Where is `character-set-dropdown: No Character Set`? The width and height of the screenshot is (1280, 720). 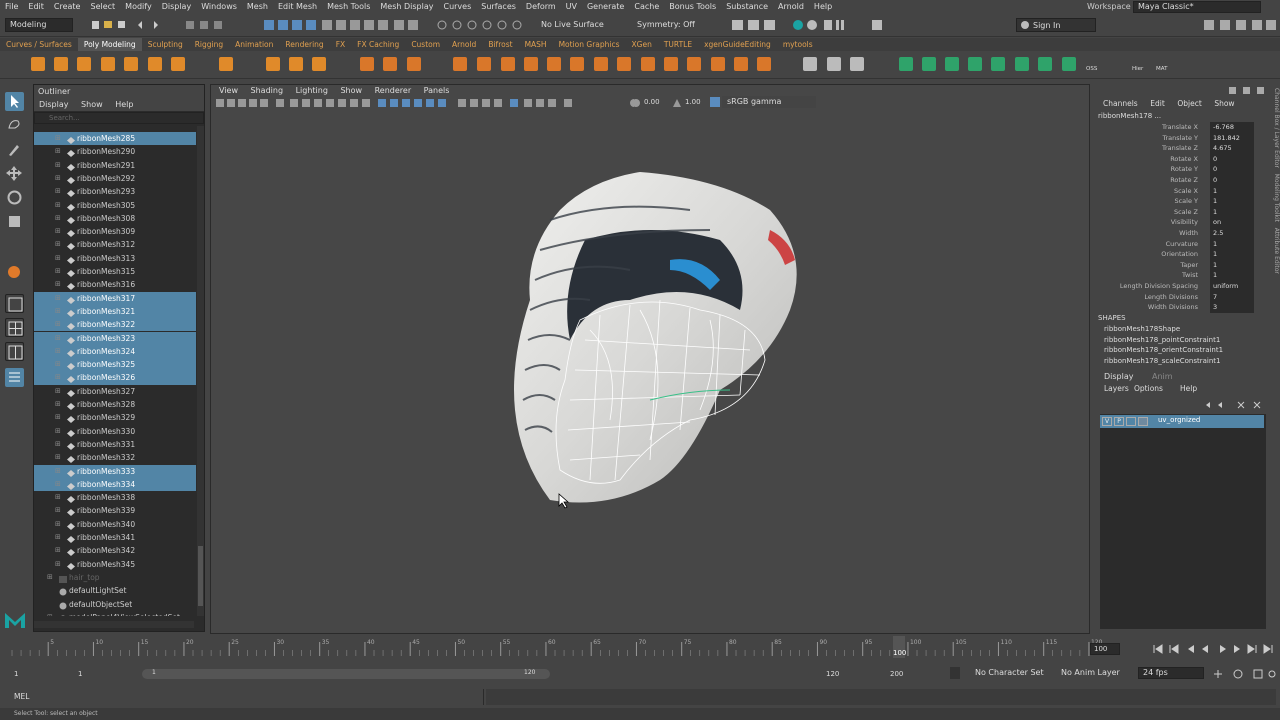
character-set-dropdown: No Character Set is located at coordinates (1010, 673).